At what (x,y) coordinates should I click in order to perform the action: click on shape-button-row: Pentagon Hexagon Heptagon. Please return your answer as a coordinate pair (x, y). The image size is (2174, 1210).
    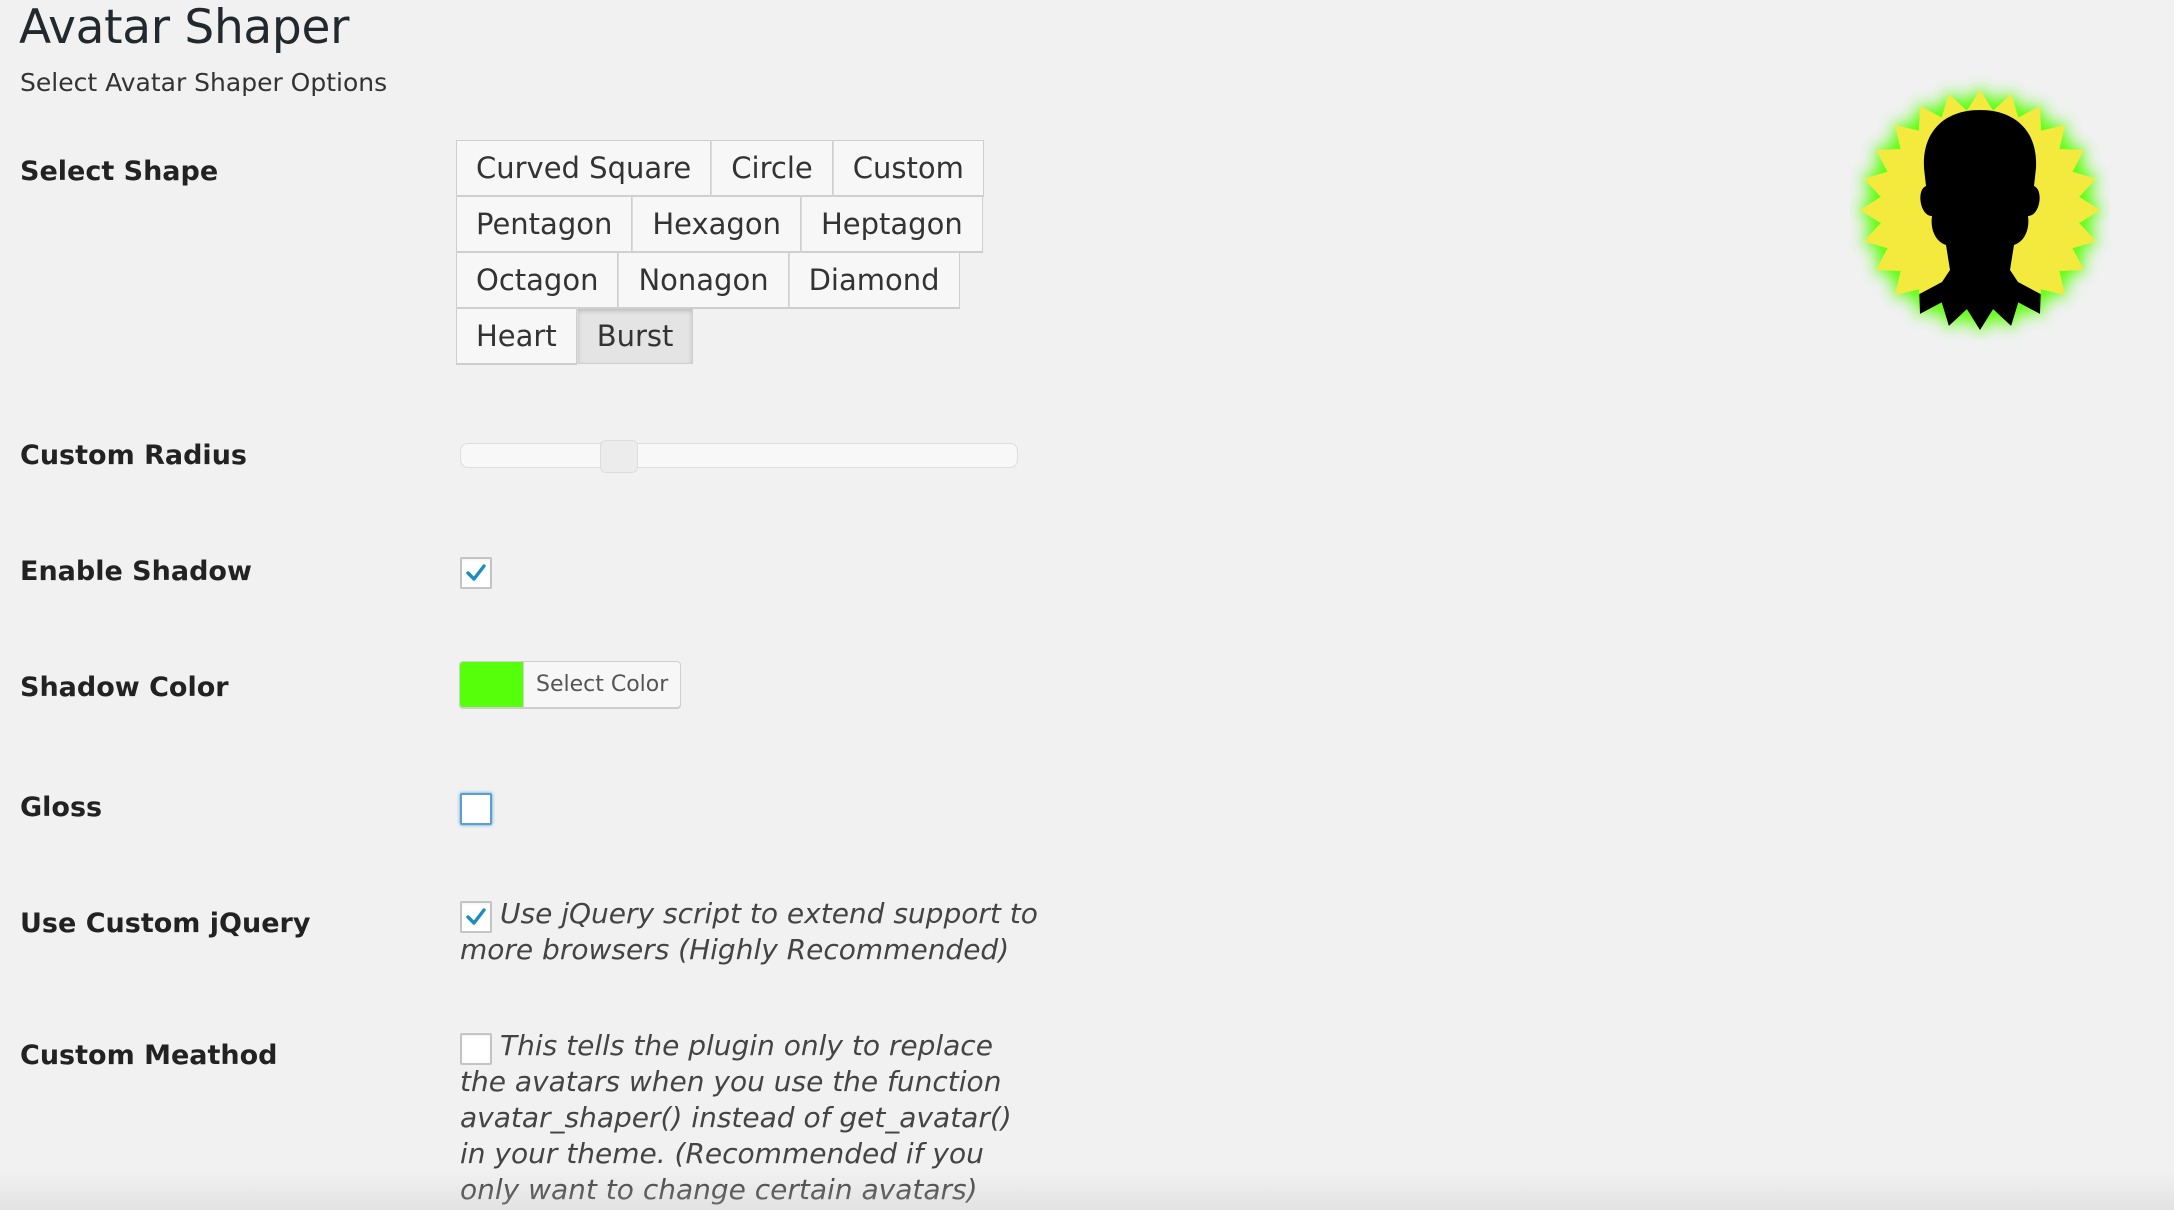
    Looking at the image, I should click on (720, 224).